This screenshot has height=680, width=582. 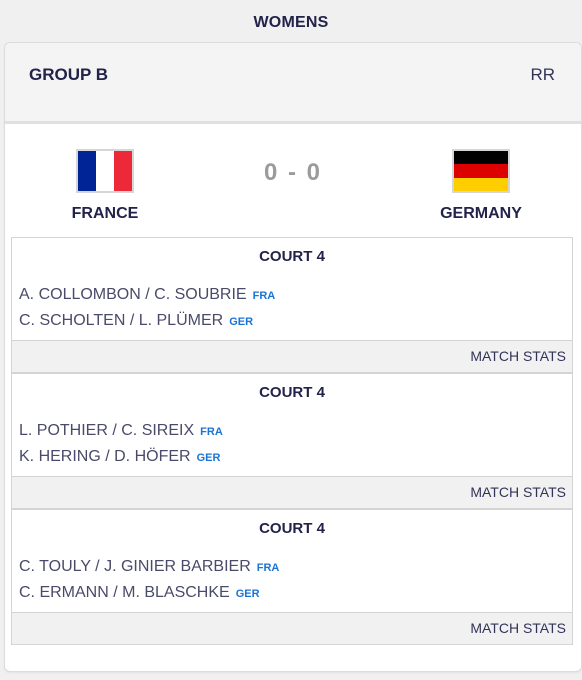 What do you see at coordinates (481, 213) in the screenshot?
I see `away-team-name: GERMANY` at bounding box center [481, 213].